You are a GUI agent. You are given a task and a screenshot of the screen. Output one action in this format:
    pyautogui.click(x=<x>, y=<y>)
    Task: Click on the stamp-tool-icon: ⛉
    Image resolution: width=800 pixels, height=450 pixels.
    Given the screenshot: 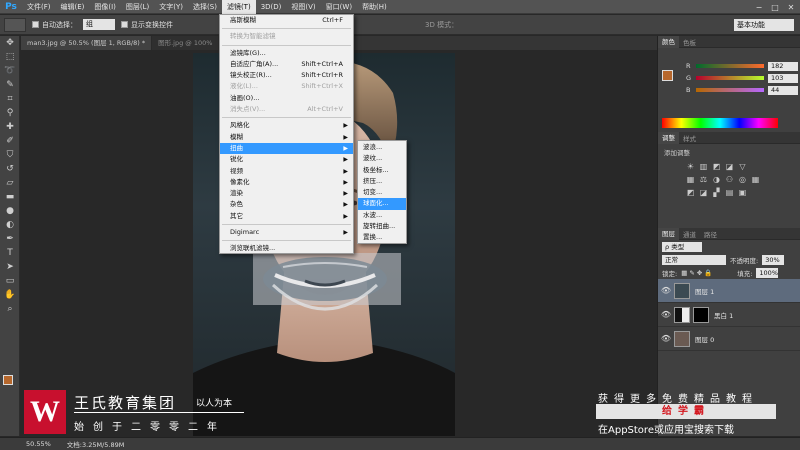 What is the action you would take?
    pyautogui.click(x=10, y=155)
    